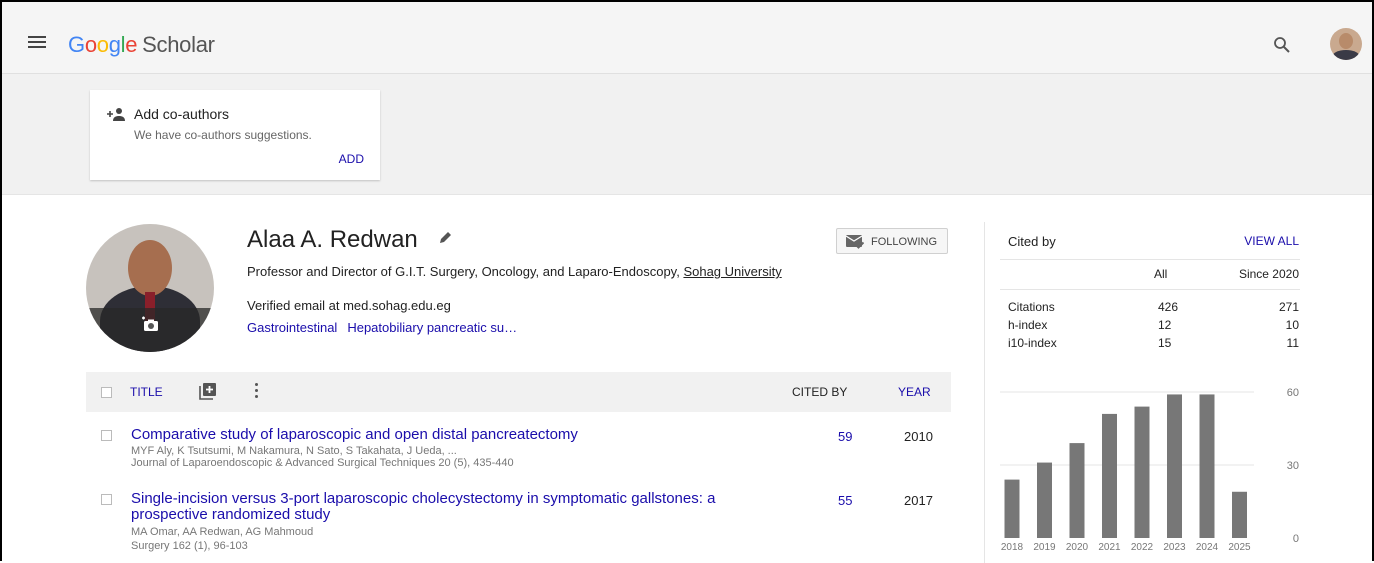 The height and width of the screenshot is (563, 1374). What do you see at coordinates (116, 114) in the screenshot?
I see `add-person-icon` at bounding box center [116, 114].